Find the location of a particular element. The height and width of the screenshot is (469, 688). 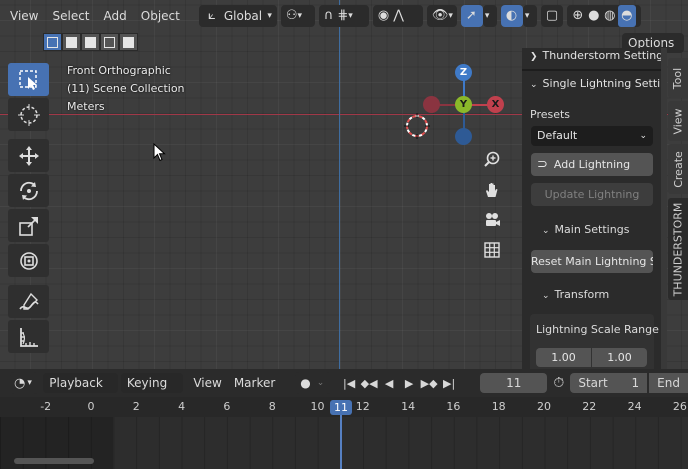

cursor-tool is located at coordinates (28, 114).